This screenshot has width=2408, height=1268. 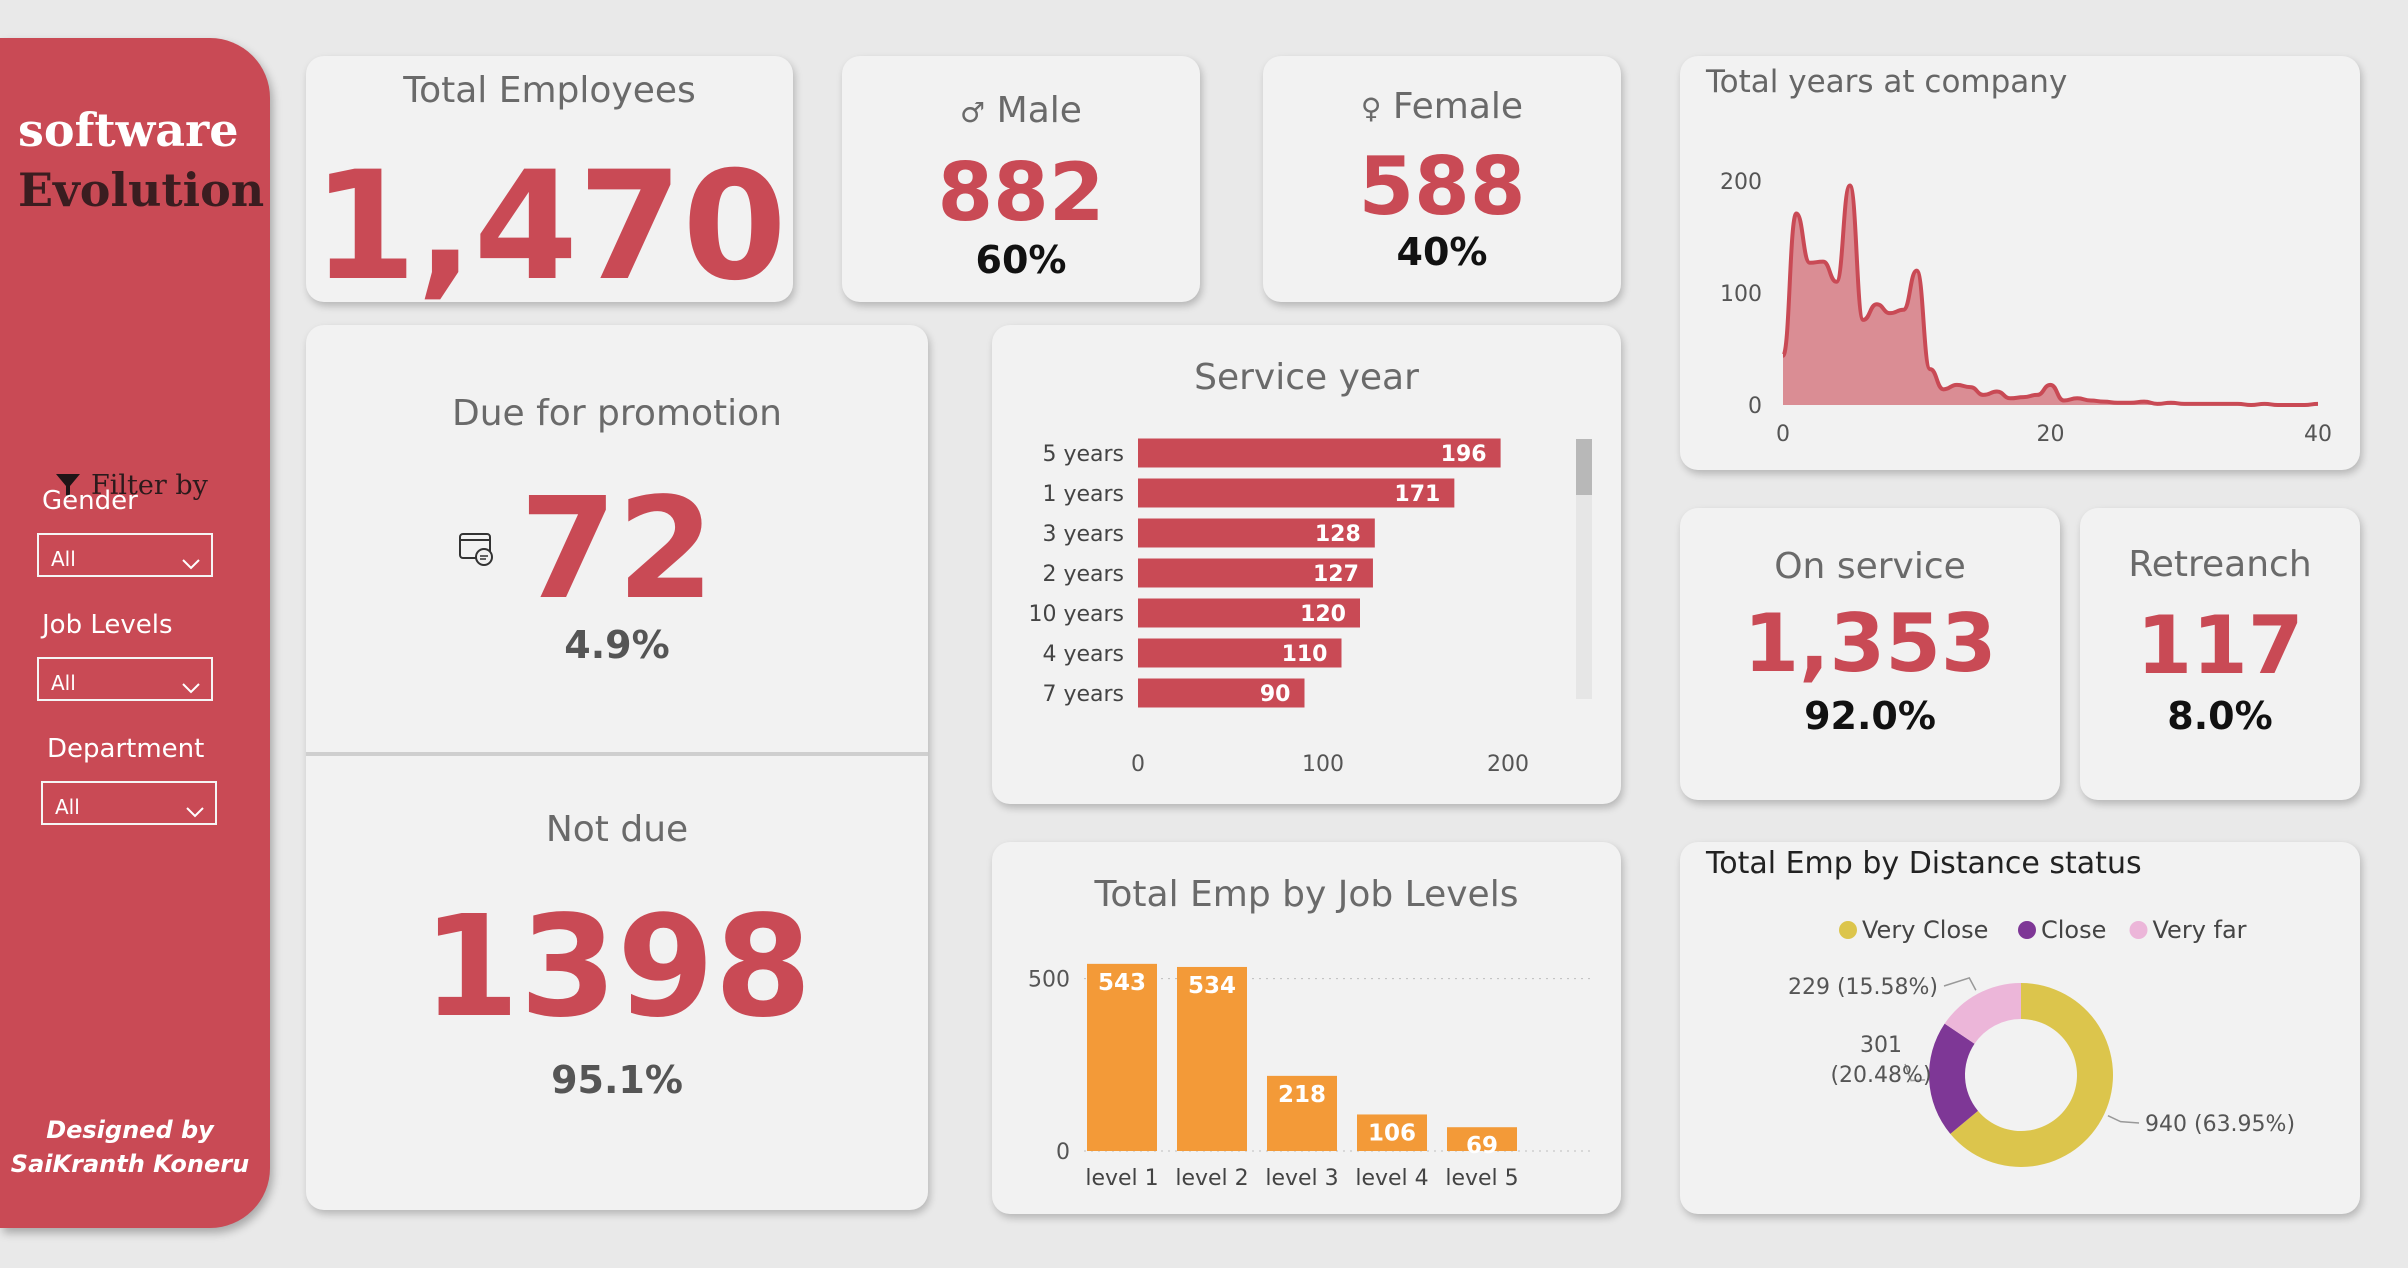 What do you see at coordinates (1464, 454) in the screenshot?
I see `bar-value-label: 196` at bounding box center [1464, 454].